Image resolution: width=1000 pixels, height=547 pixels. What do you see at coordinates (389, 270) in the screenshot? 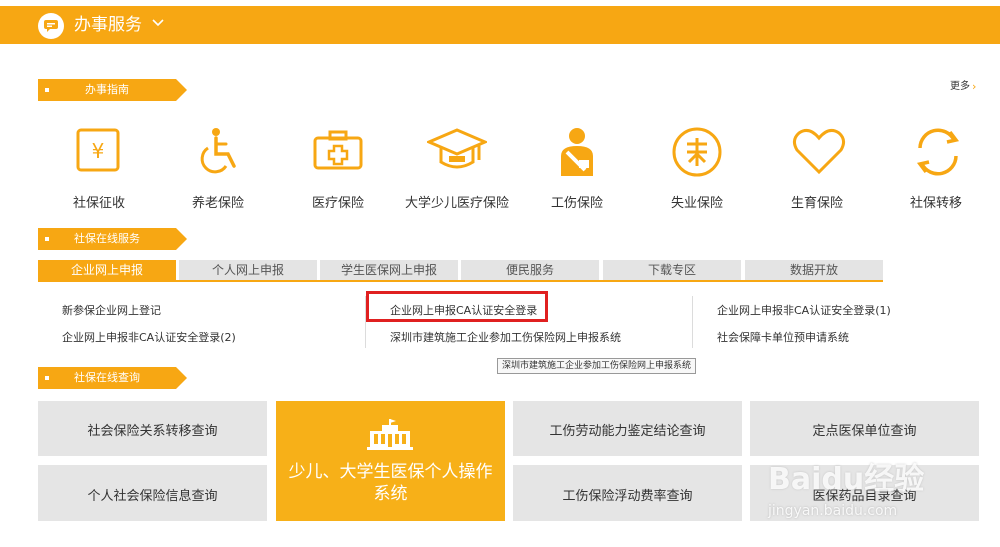
I see `tab-student-medical-online: 学生医保网上申报` at bounding box center [389, 270].